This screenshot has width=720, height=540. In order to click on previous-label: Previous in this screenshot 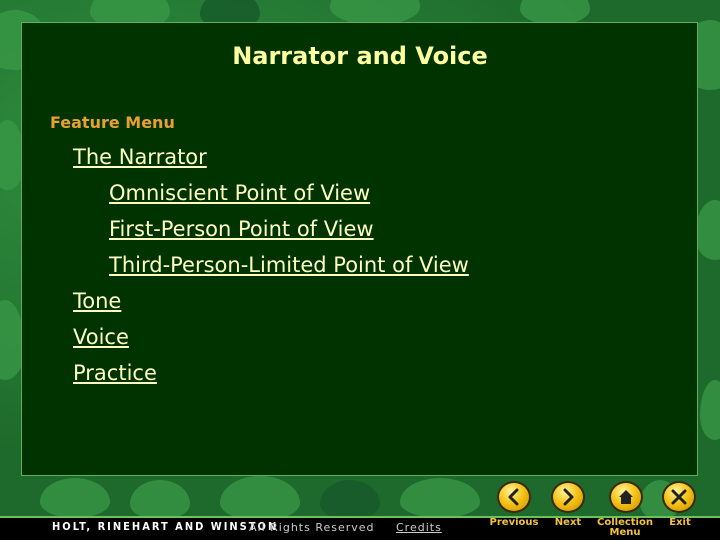, I will do `click(514, 523)`.